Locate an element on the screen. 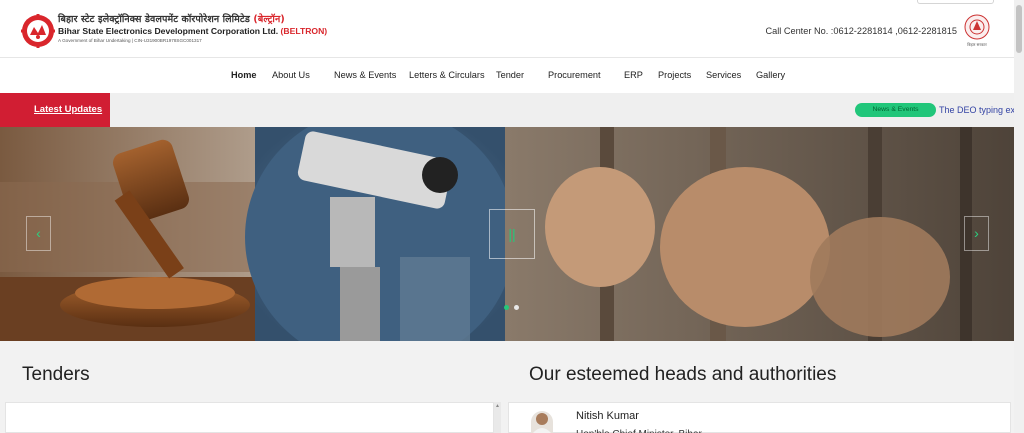  scroll-up-icon: ▲ is located at coordinates (497, 406).